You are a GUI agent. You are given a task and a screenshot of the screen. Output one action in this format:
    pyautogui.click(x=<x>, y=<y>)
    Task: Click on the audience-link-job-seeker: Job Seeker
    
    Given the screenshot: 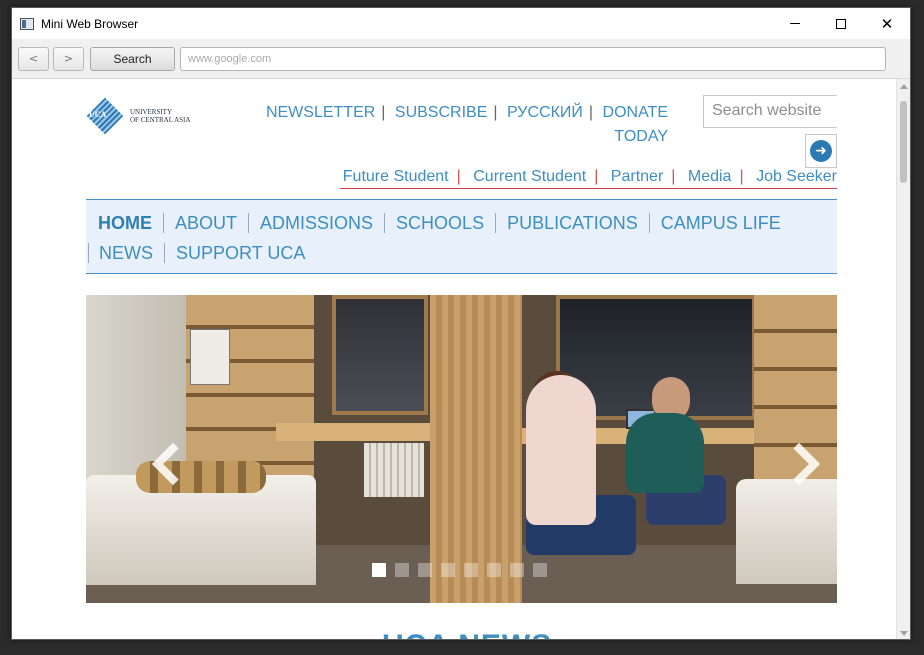 What is the action you would take?
    pyautogui.click(x=796, y=176)
    